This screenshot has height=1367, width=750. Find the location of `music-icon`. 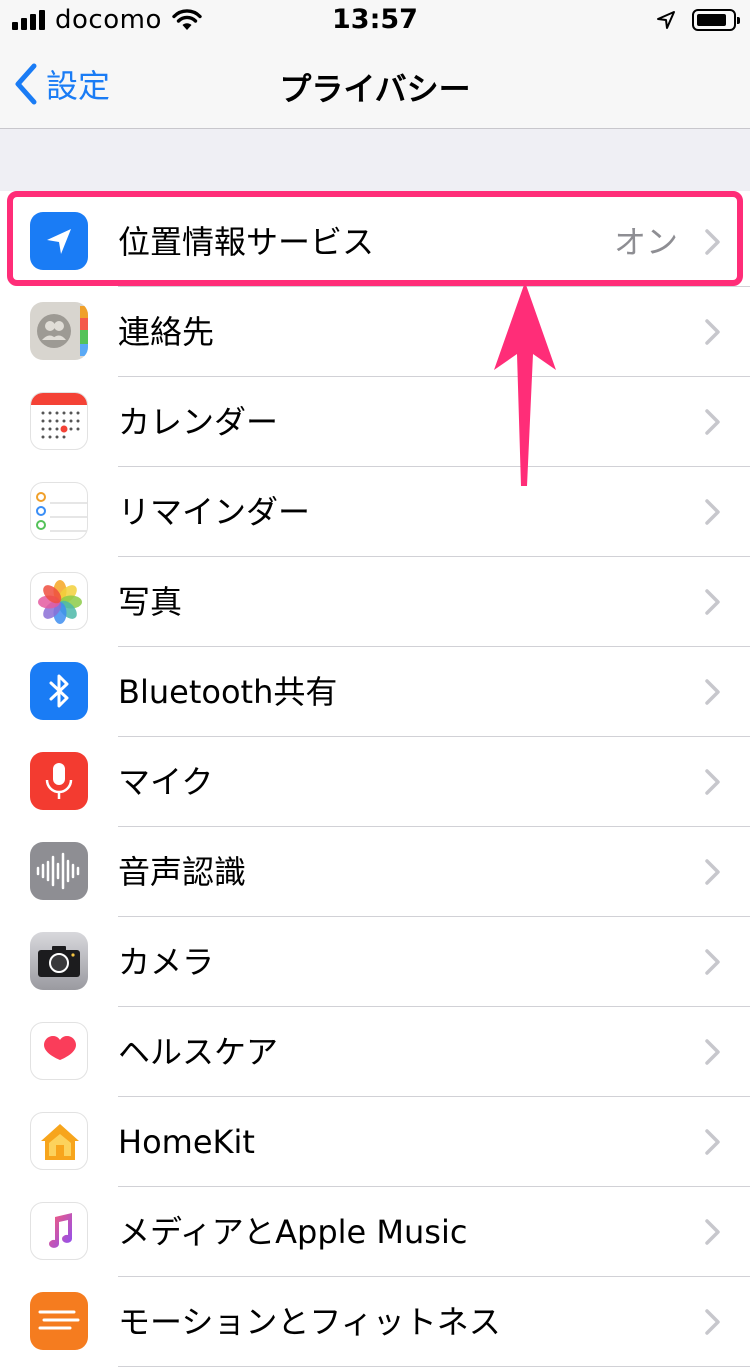

music-icon is located at coordinates (59, 1231).